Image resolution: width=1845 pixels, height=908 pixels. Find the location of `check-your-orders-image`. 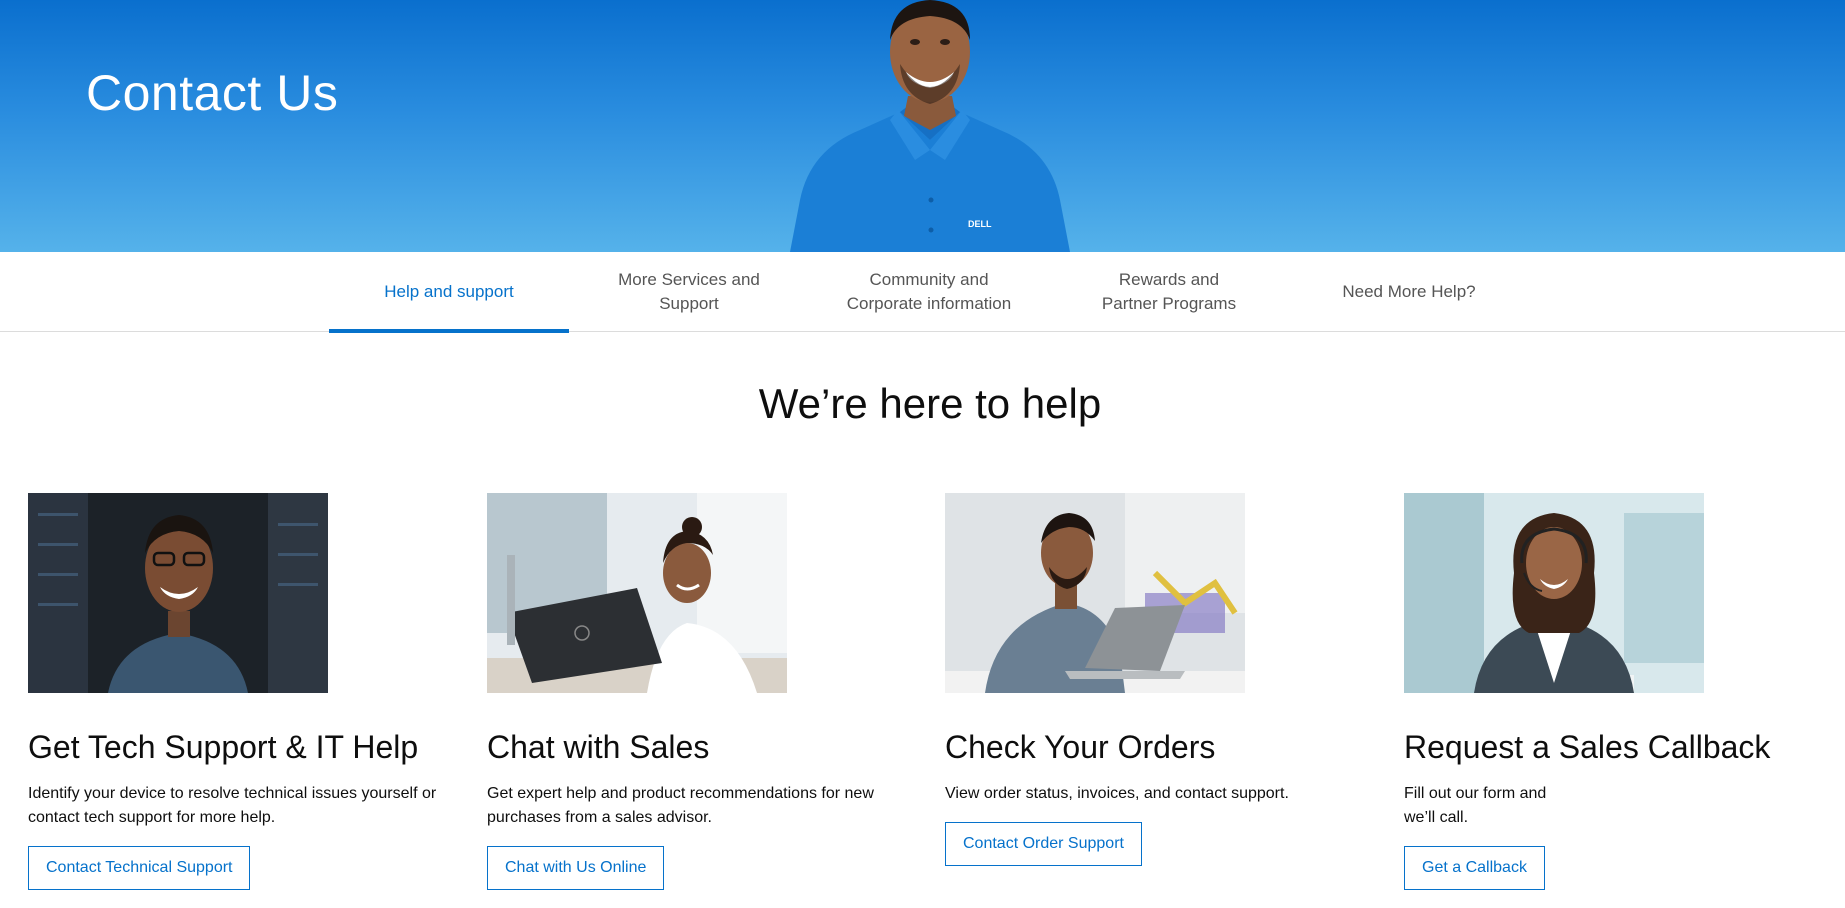

check-your-orders-image is located at coordinates (1095, 593).